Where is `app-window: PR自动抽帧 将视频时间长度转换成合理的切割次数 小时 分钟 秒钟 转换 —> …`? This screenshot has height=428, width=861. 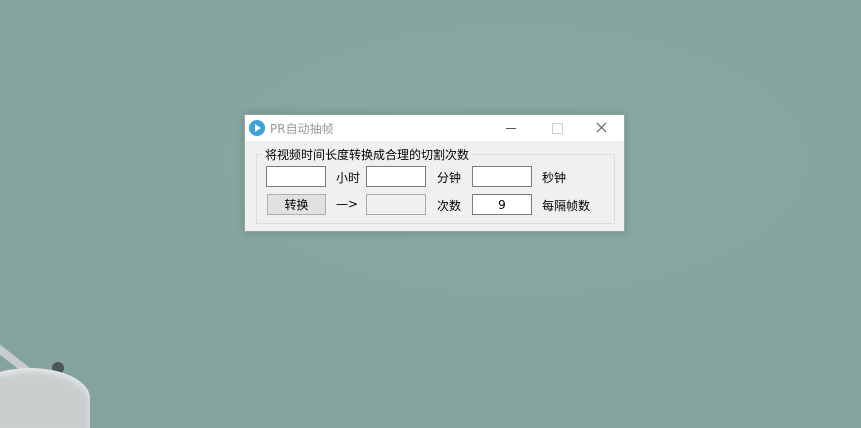
app-window: PR自动抽帧 将视频时间长度转换成合理的切割次数 小时 分钟 秒钟 转换 —> … is located at coordinates (434, 173).